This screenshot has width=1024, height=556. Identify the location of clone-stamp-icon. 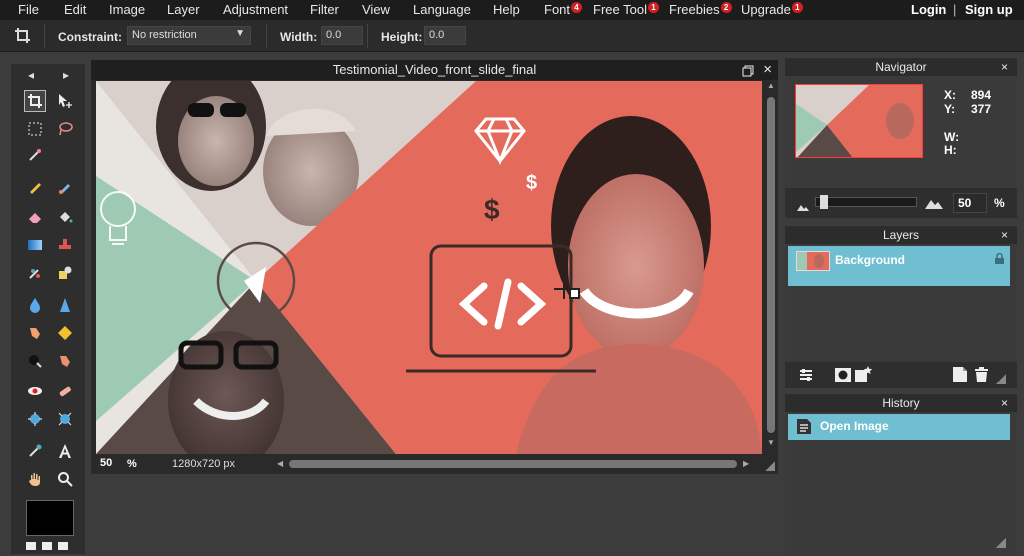
(65, 245).